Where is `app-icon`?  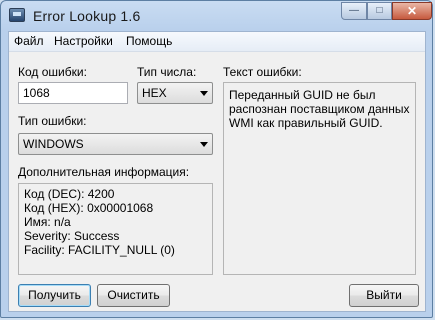
app-icon is located at coordinates (17, 15).